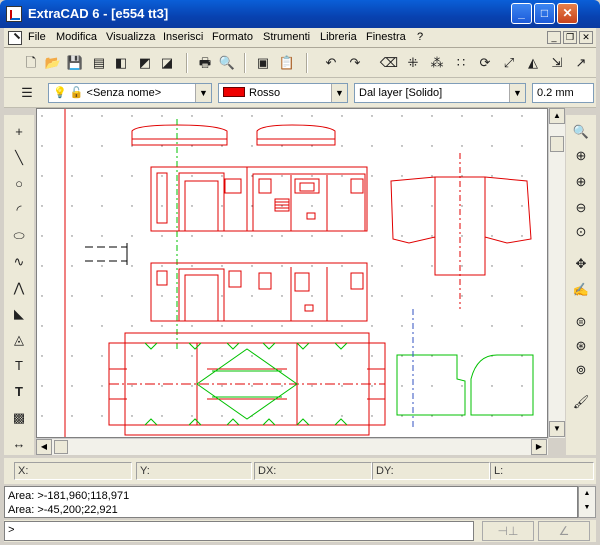 The height and width of the screenshot is (545, 600). What do you see at coordinates (205, 63) in the screenshot?
I see `print-icon: 🖶` at bounding box center [205, 63].